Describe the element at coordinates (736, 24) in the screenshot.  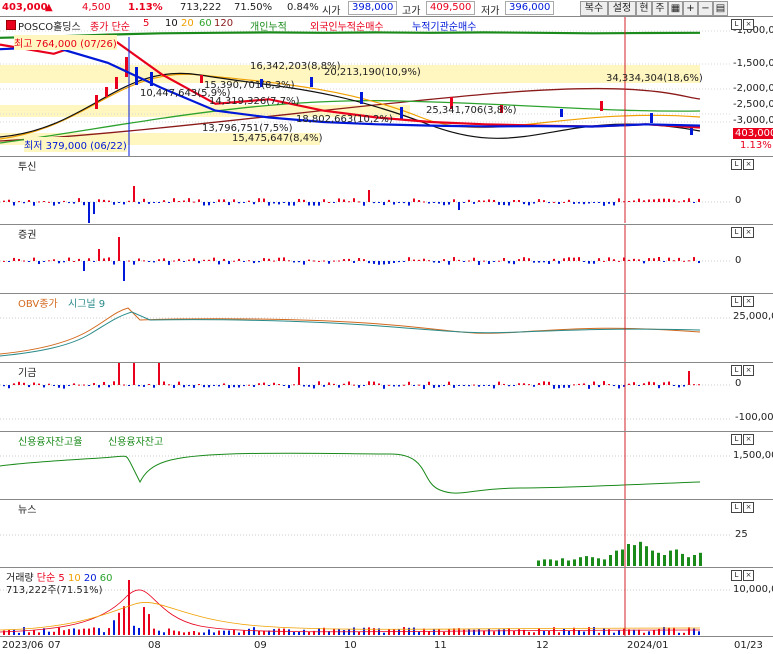
I see `panel-lock-icon: L` at that location.